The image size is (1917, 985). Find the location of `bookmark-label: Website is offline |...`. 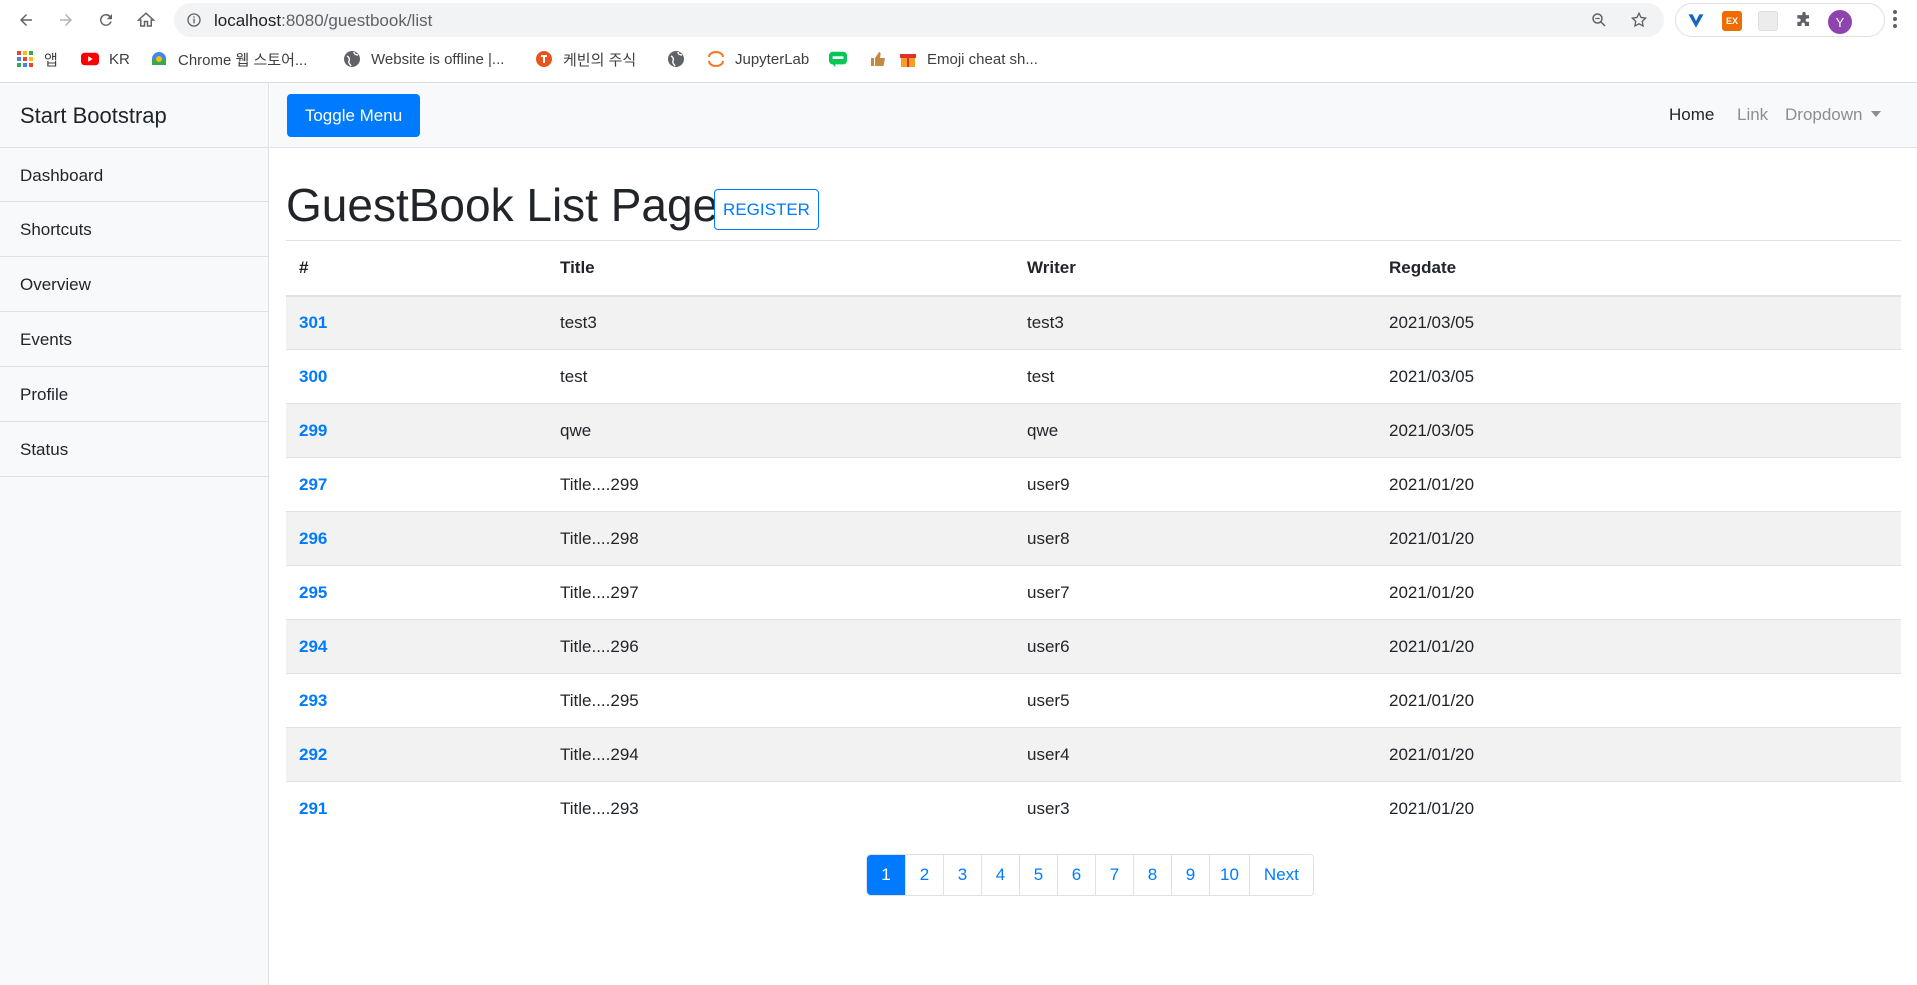

bookmark-label: Website is offline |... is located at coordinates (438, 59).